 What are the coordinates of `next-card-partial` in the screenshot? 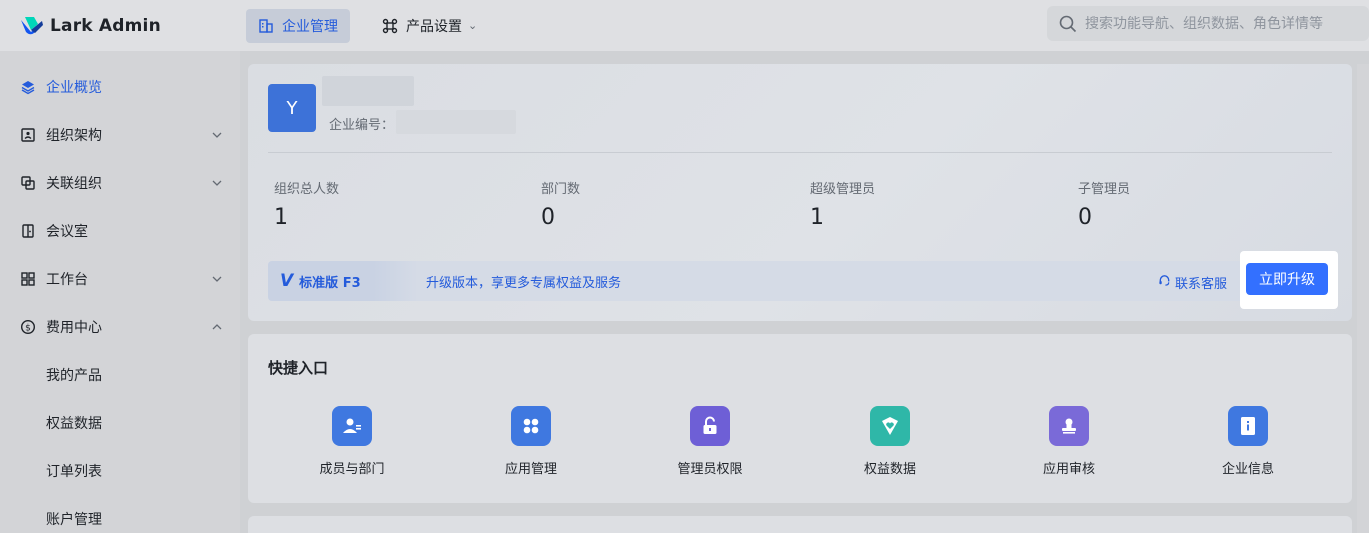 It's located at (800, 524).